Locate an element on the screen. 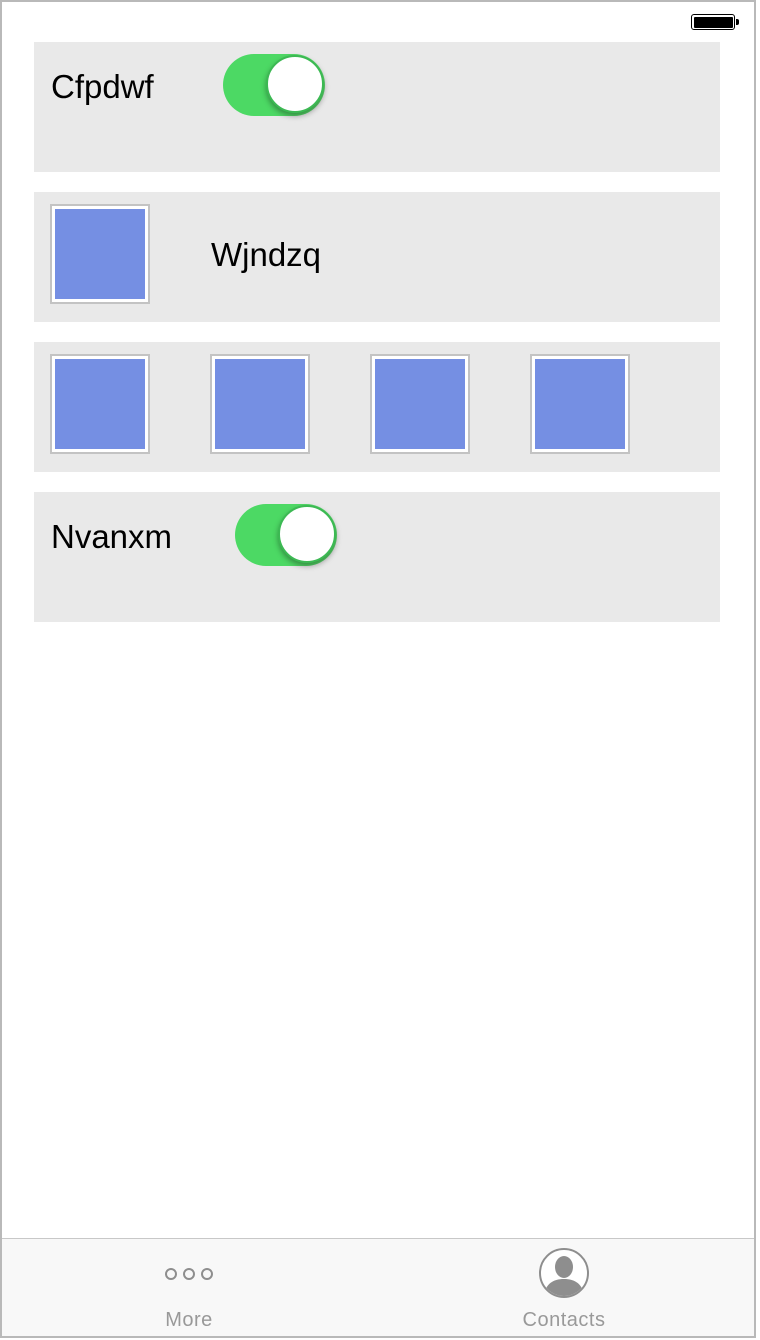 This screenshot has height=1340, width=760. image-label: Wjndzq is located at coordinates (266, 254).